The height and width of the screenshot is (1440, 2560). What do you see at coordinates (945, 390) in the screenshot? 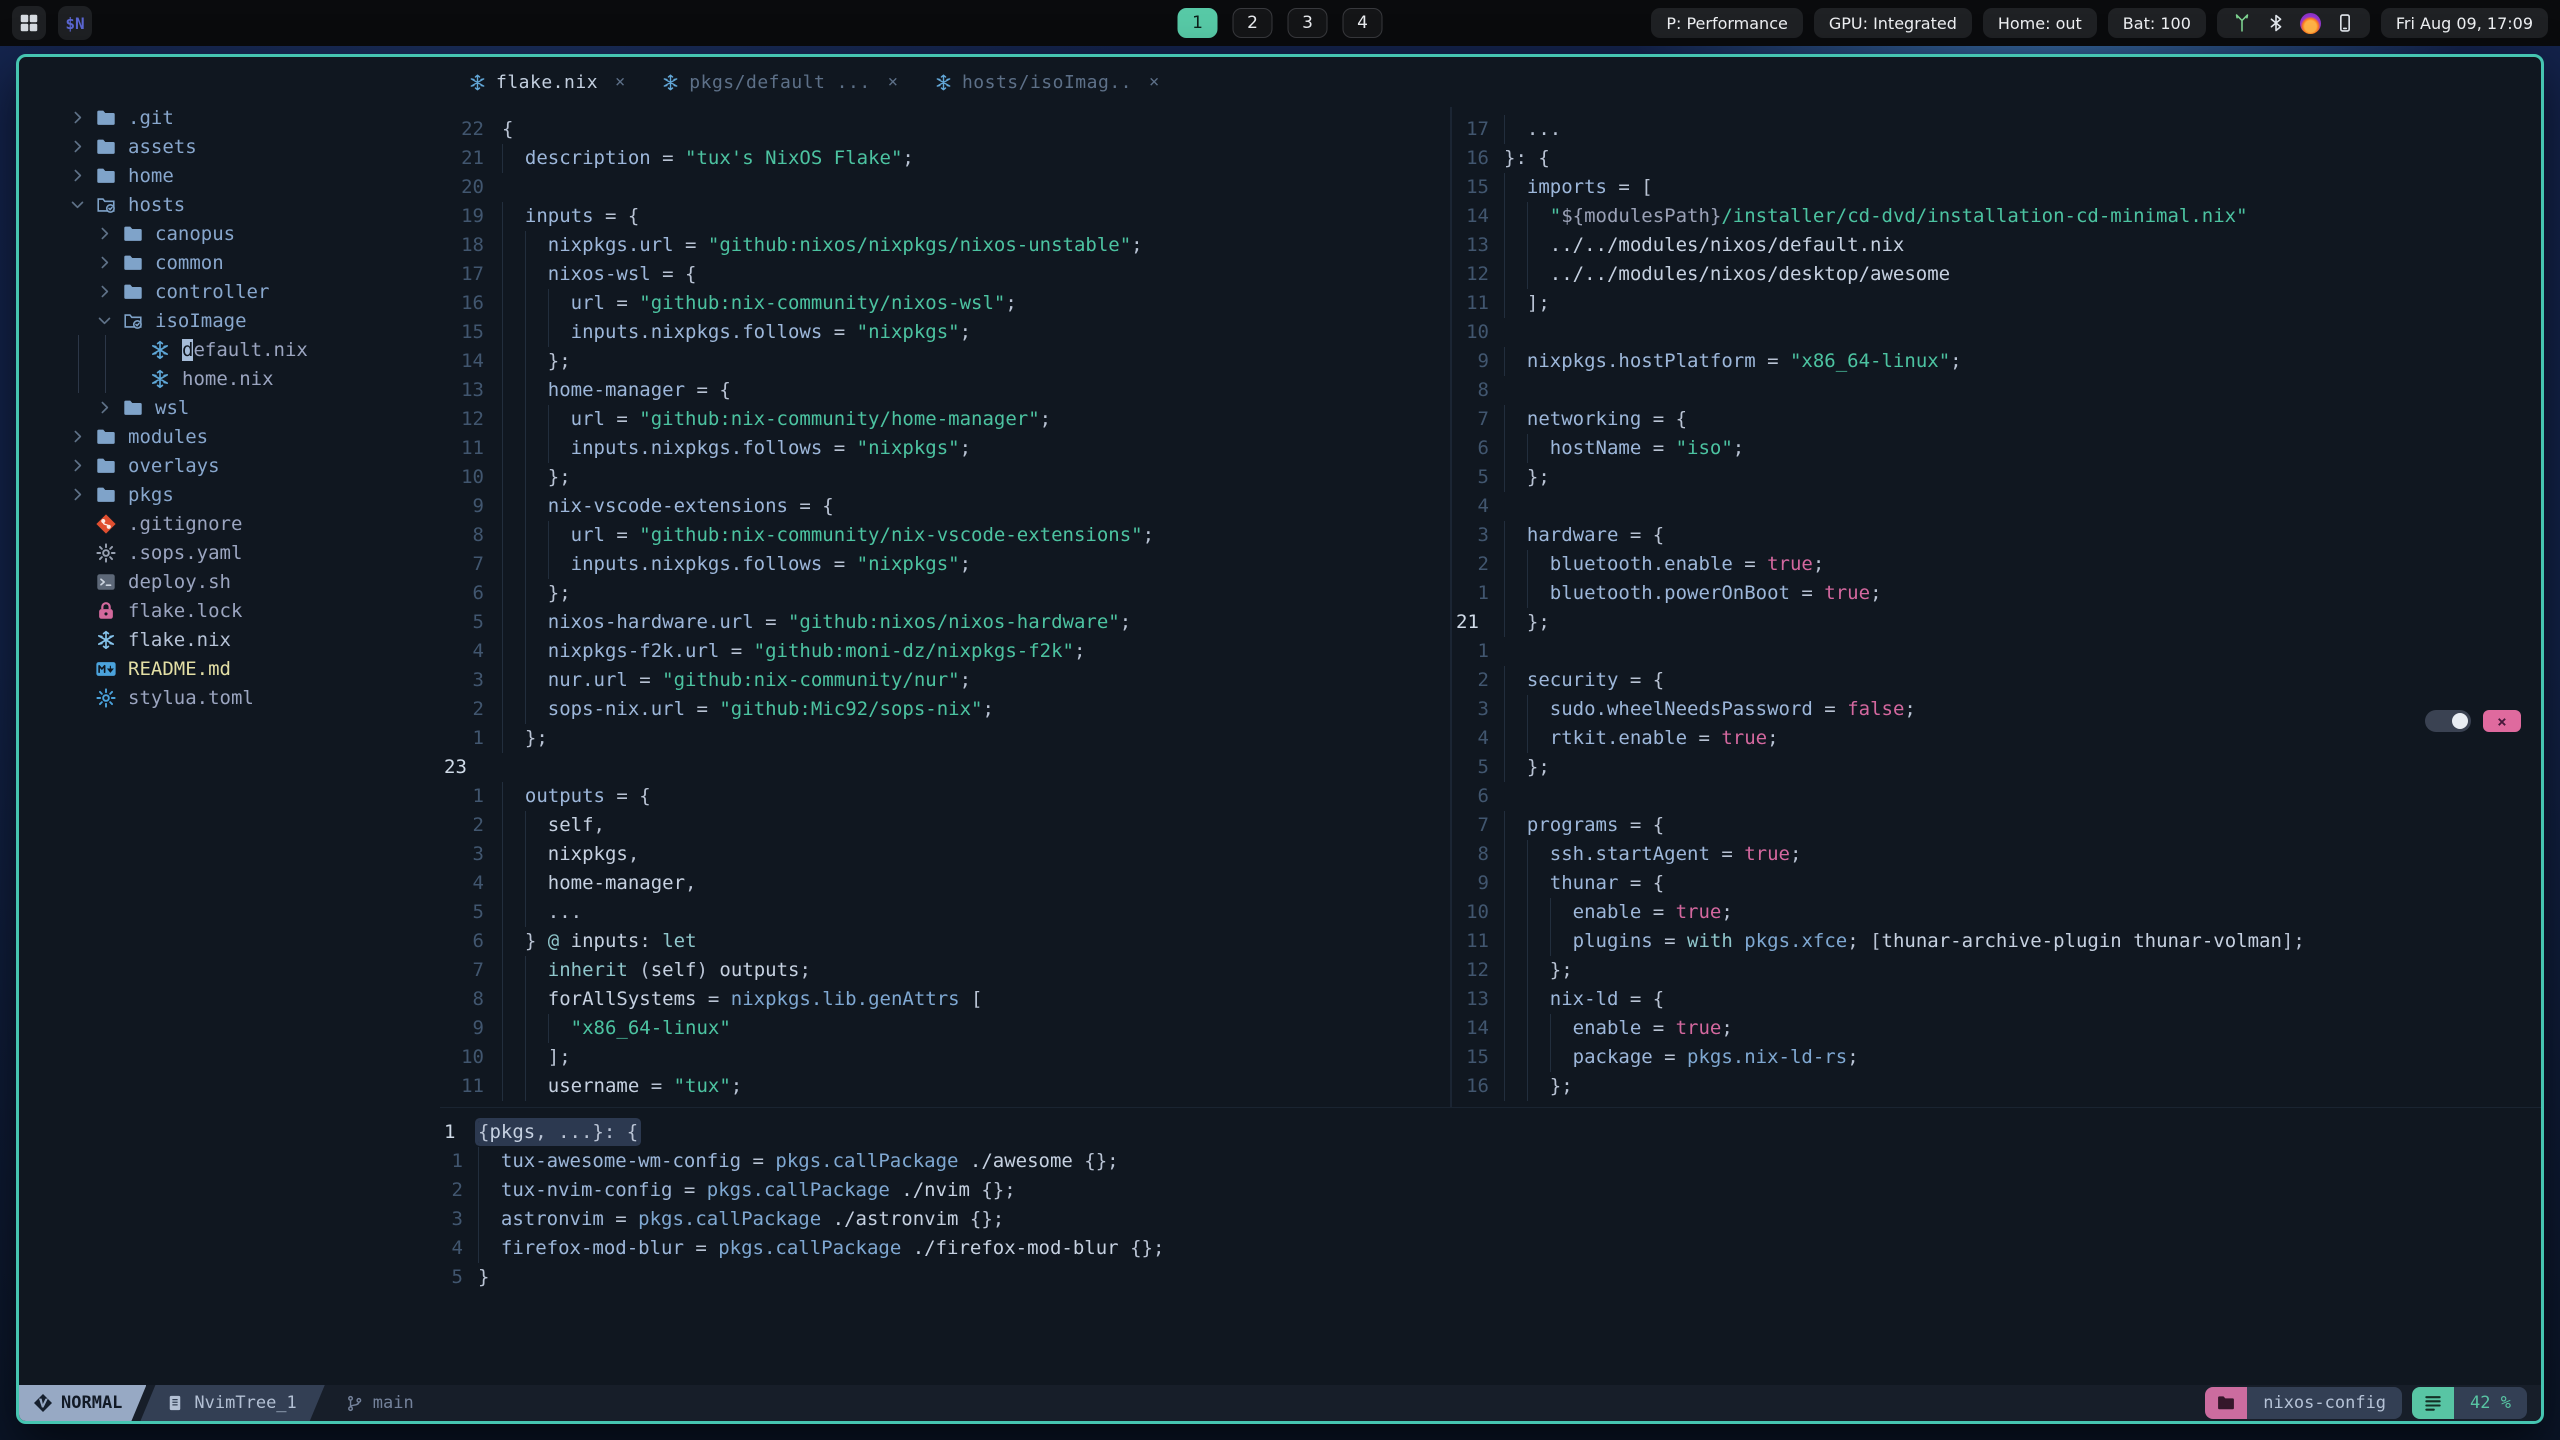
I see `code-line: 13 home-manager = {` at bounding box center [945, 390].